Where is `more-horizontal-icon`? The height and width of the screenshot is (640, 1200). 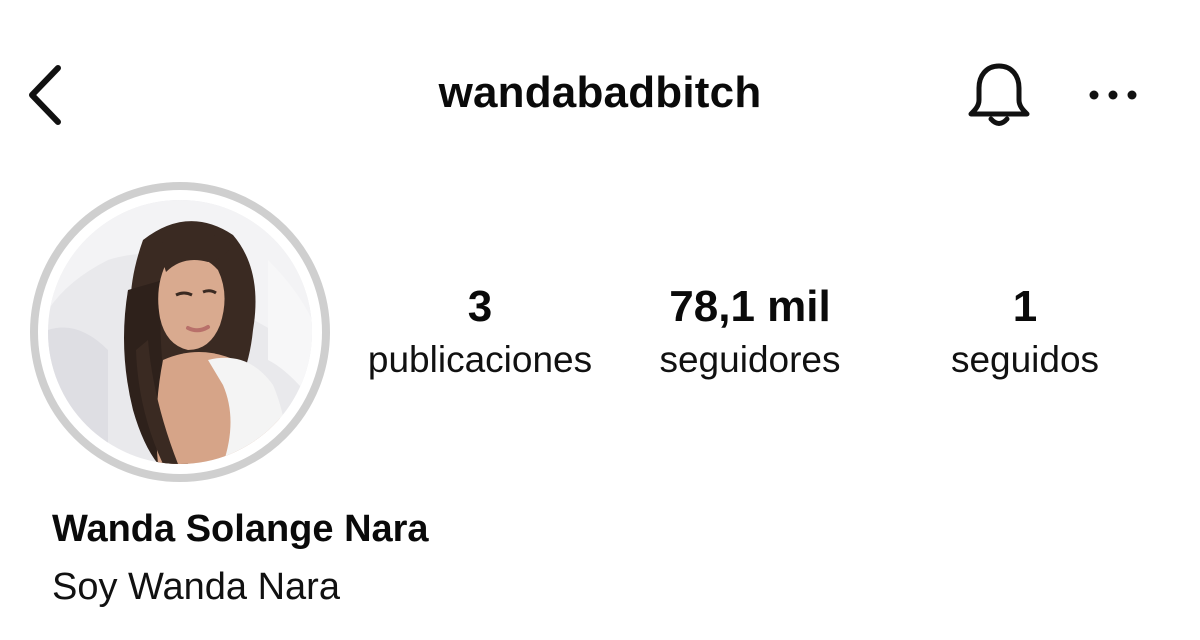 more-horizontal-icon is located at coordinates (1113, 95).